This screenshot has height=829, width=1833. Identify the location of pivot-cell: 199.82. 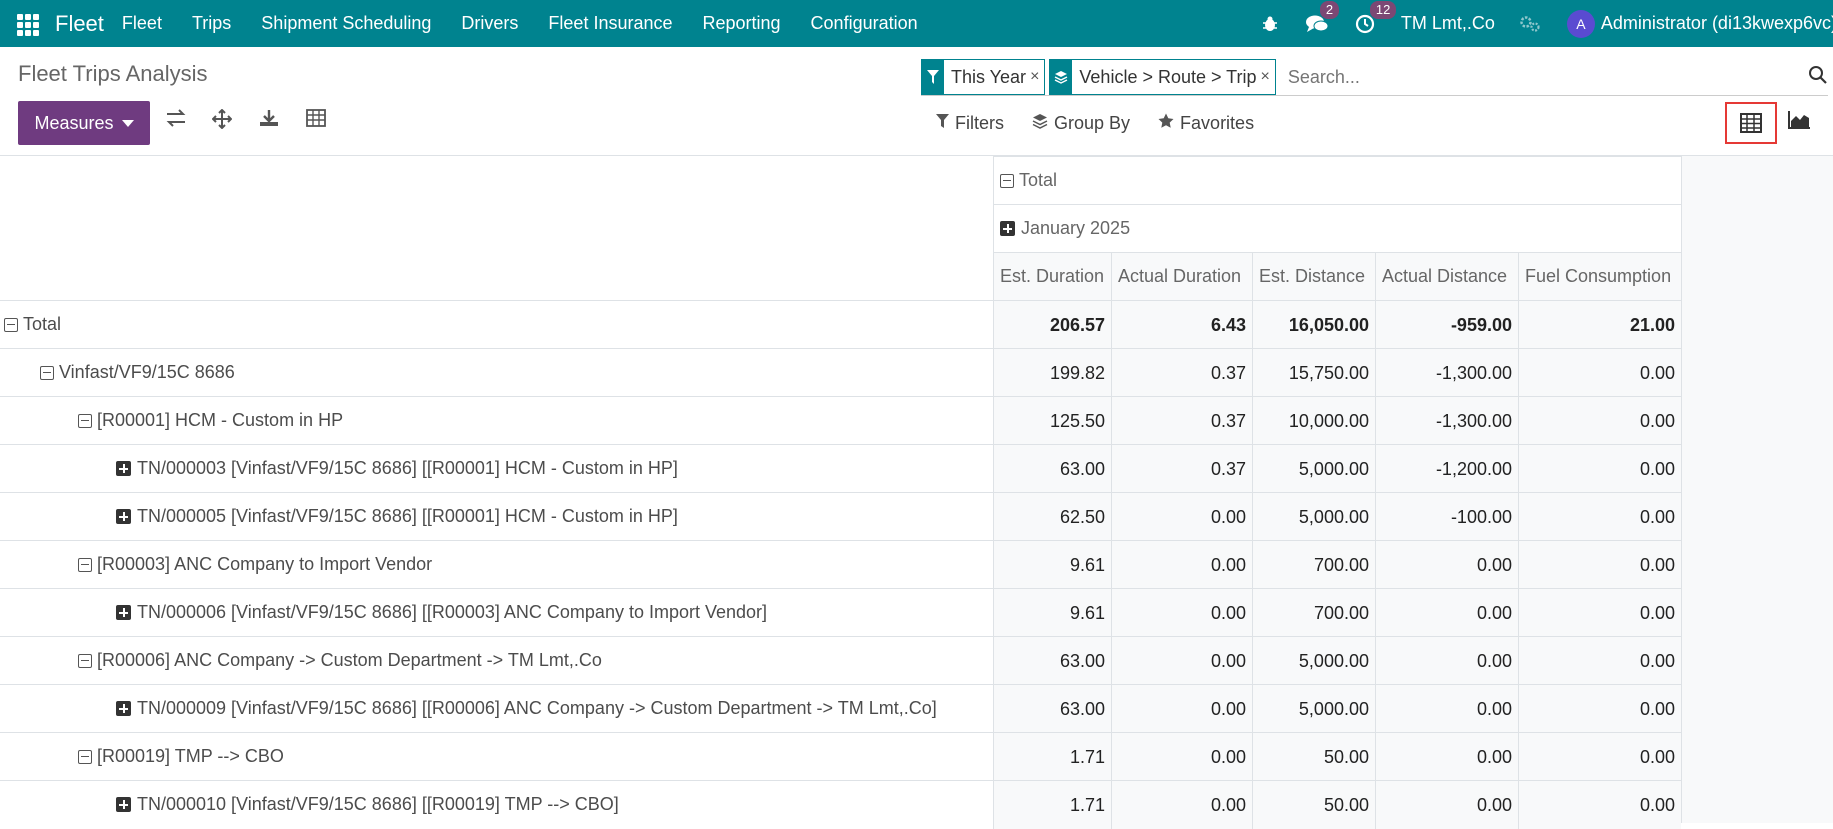
(1052, 373).